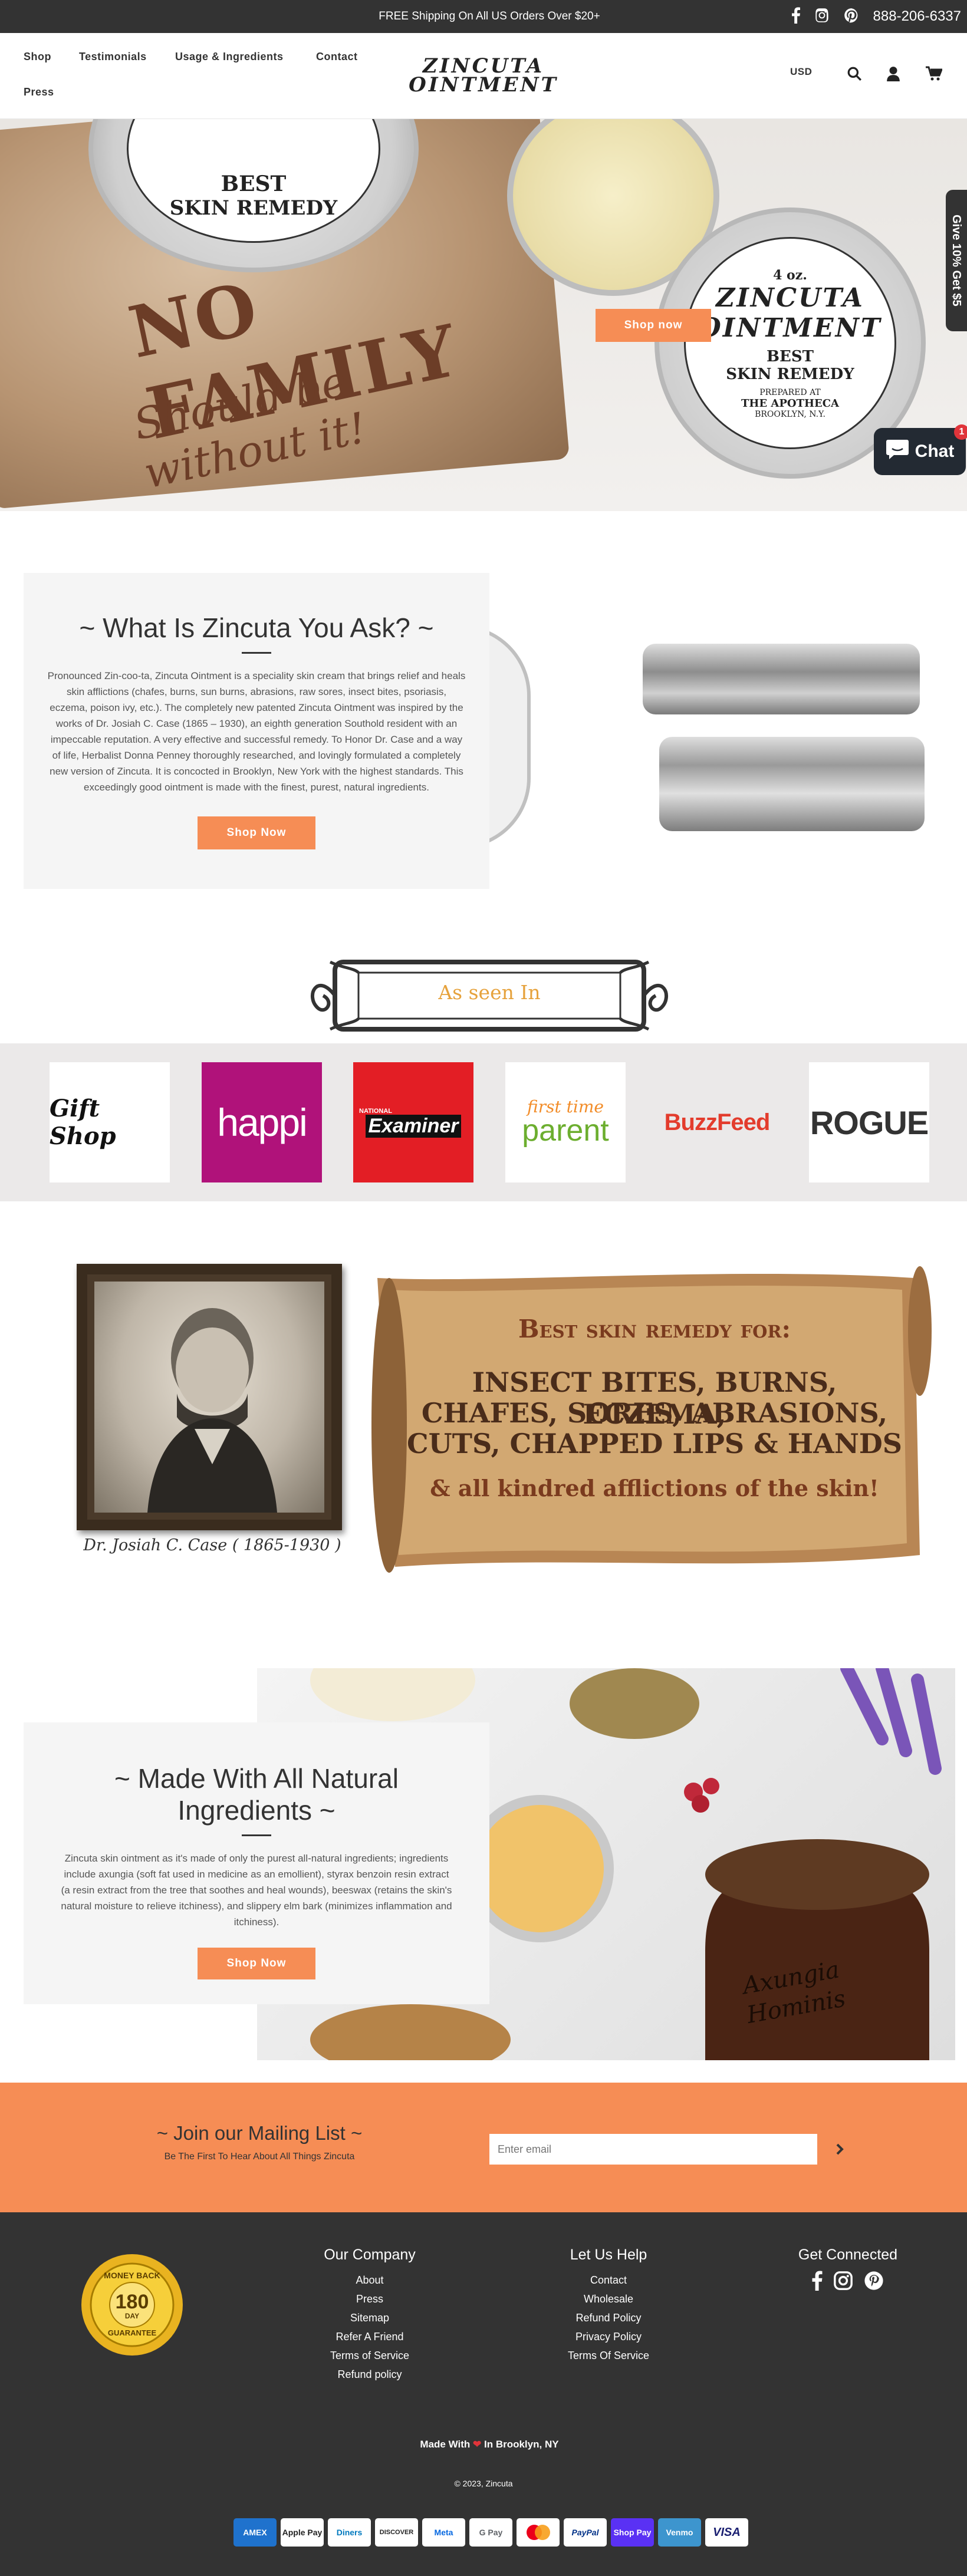 The image size is (967, 2576). I want to click on chat-label: Chat, so click(935, 451).